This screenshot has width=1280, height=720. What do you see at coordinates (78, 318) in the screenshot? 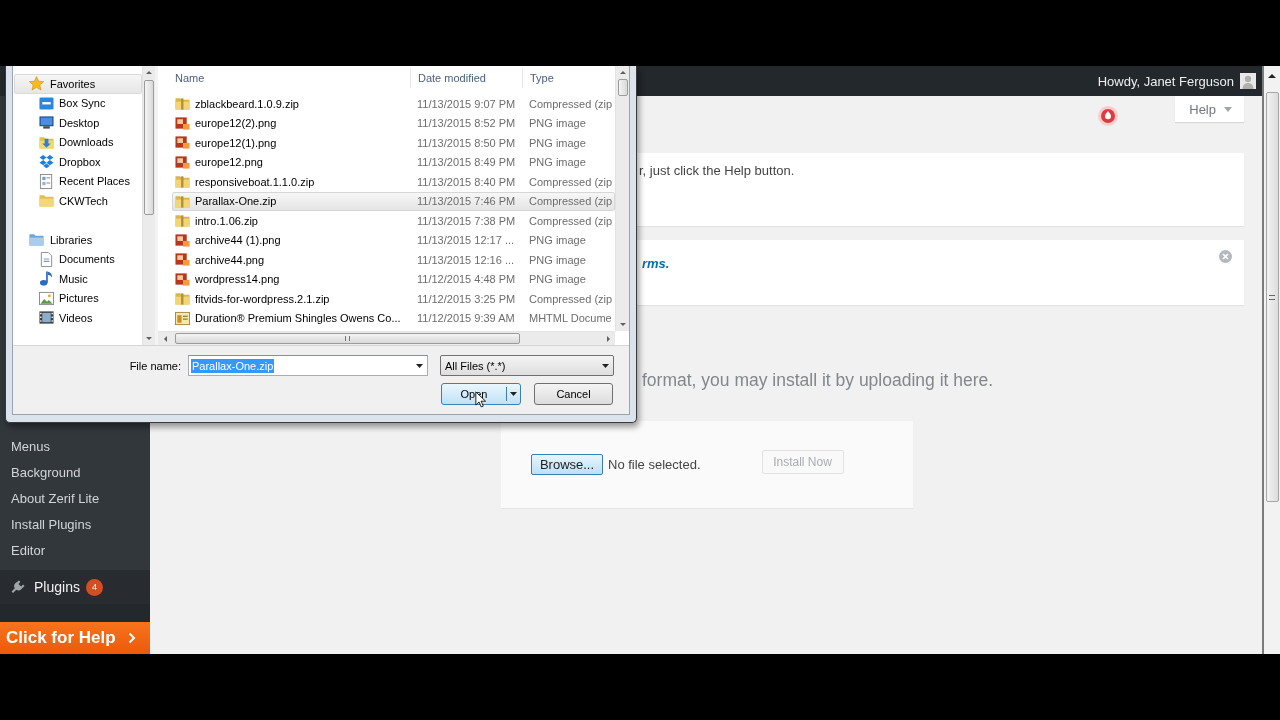
I see `nav-item: Videos` at bounding box center [78, 318].